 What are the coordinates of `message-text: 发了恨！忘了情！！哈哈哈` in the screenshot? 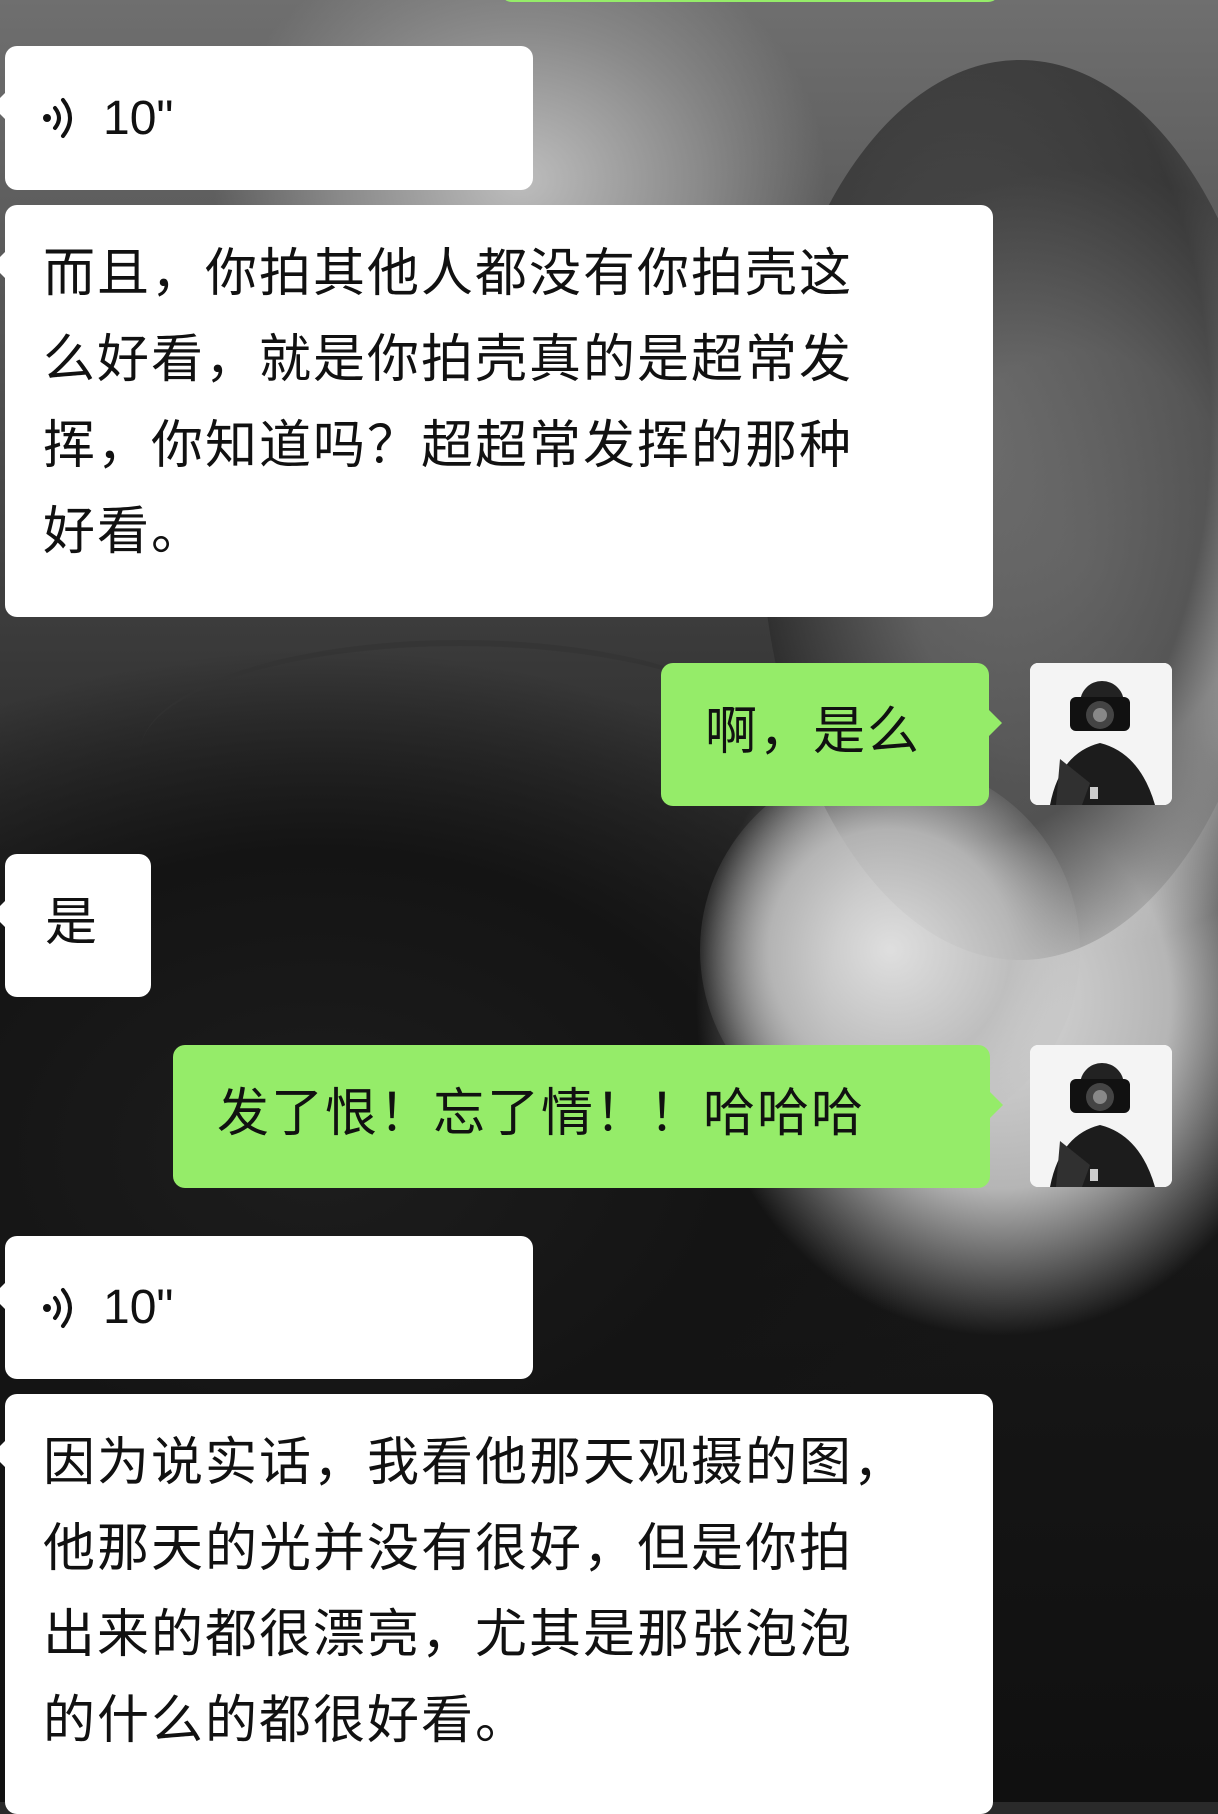 It's located at (541, 1114).